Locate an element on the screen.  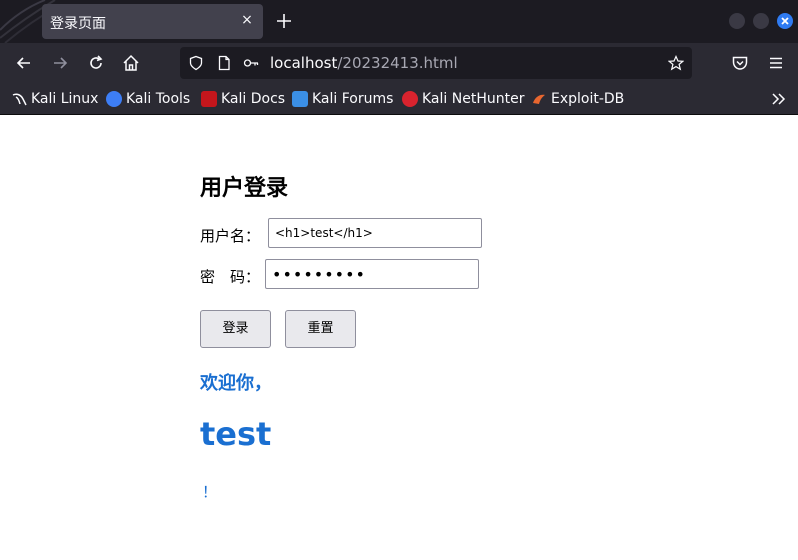
username-input is located at coordinates (375, 233).